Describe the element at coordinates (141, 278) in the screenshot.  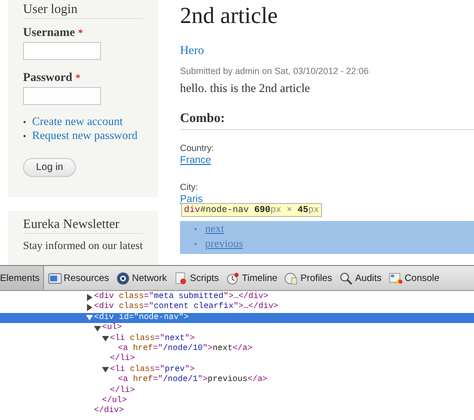
I see `devtools-tab: Network` at that location.